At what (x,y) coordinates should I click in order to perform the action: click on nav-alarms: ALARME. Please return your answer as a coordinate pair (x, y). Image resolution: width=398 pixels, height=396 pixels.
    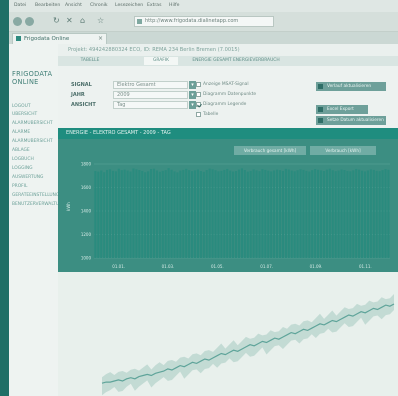
    Looking at the image, I should click on (21, 132).